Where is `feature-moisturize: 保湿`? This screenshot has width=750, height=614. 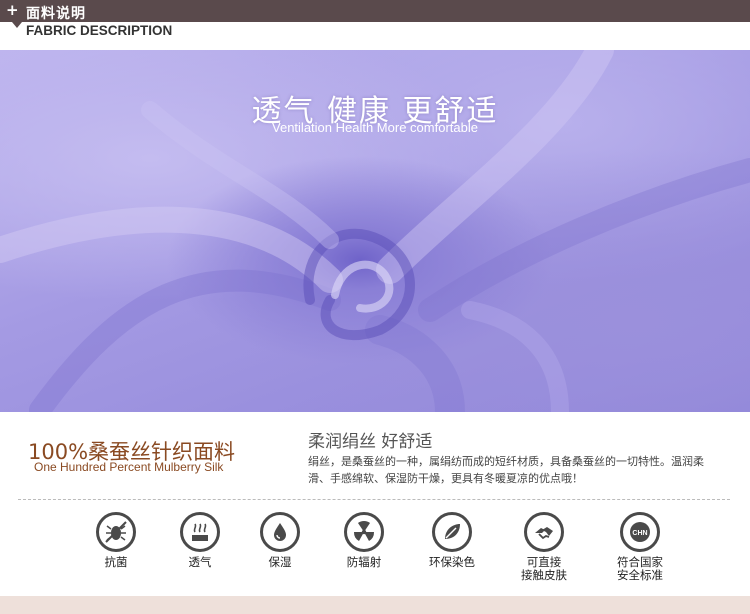
feature-moisturize: 保湿 is located at coordinates (280, 540).